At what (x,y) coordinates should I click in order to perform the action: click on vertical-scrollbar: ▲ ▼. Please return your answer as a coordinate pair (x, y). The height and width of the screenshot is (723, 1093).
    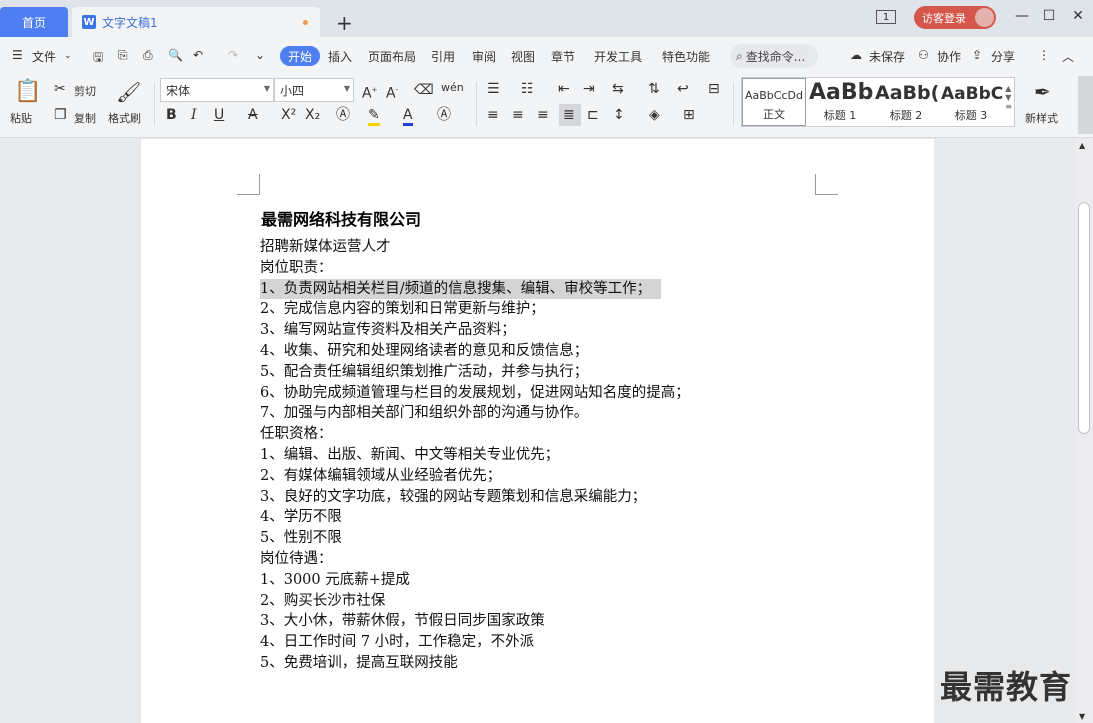
    Looking at the image, I should click on (1084, 431).